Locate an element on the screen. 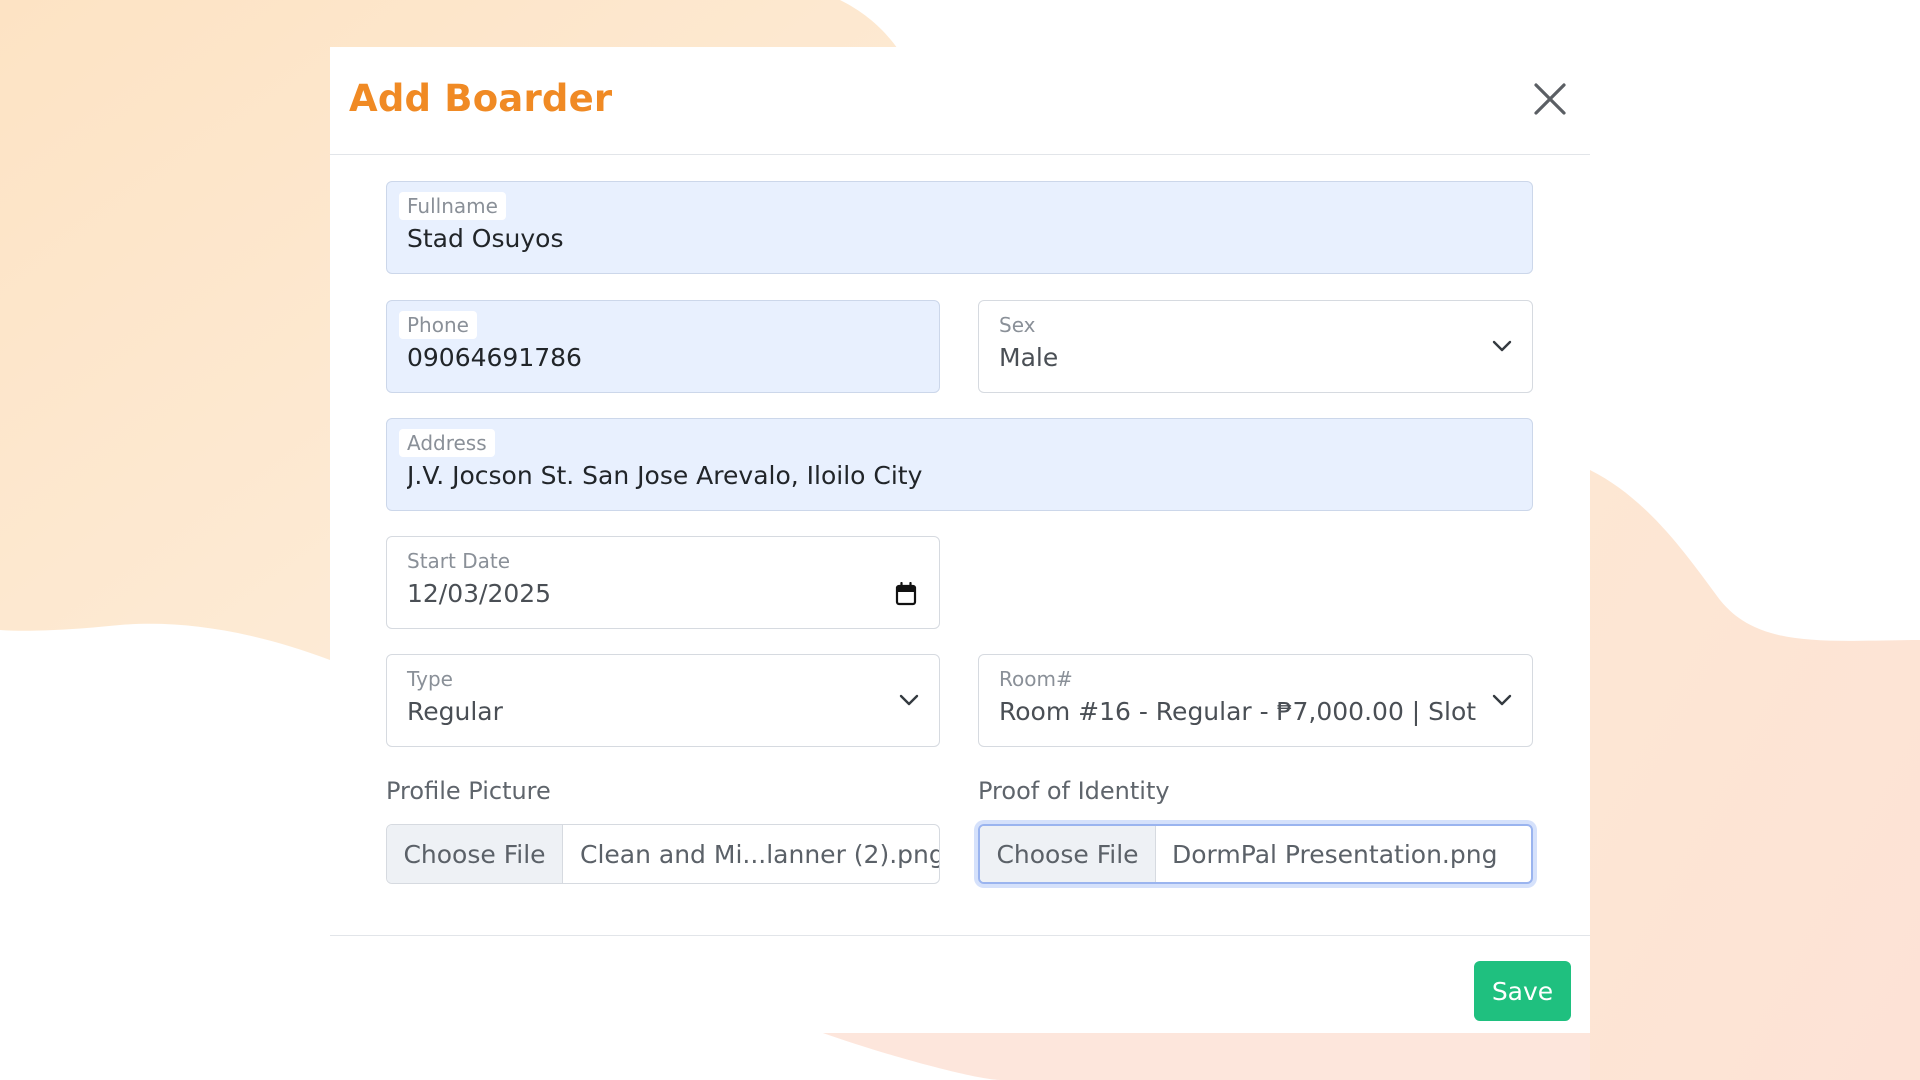 This screenshot has height=1080, width=1920. save-button: Save is located at coordinates (1522, 991).